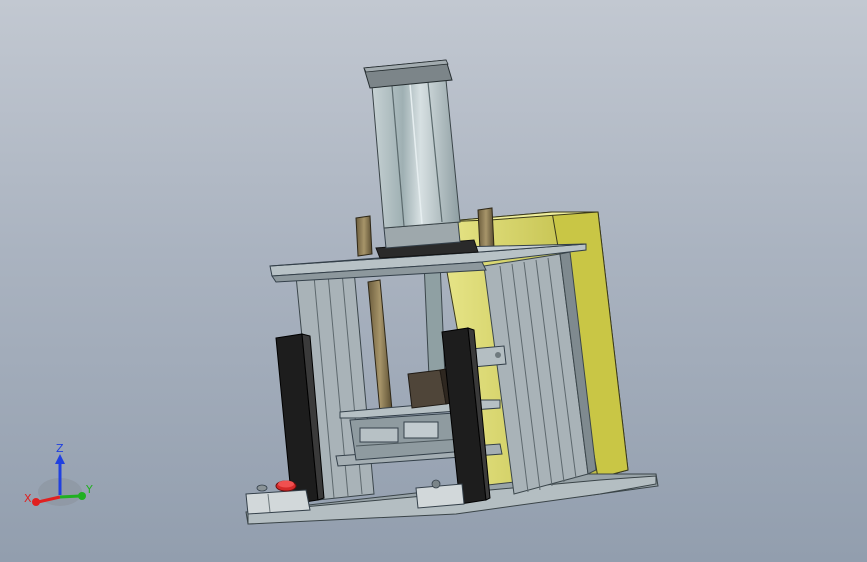  What do you see at coordinates (286, 486) in the screenshot?
I see `emergency-stop-button` at bounding box center [286, 486].